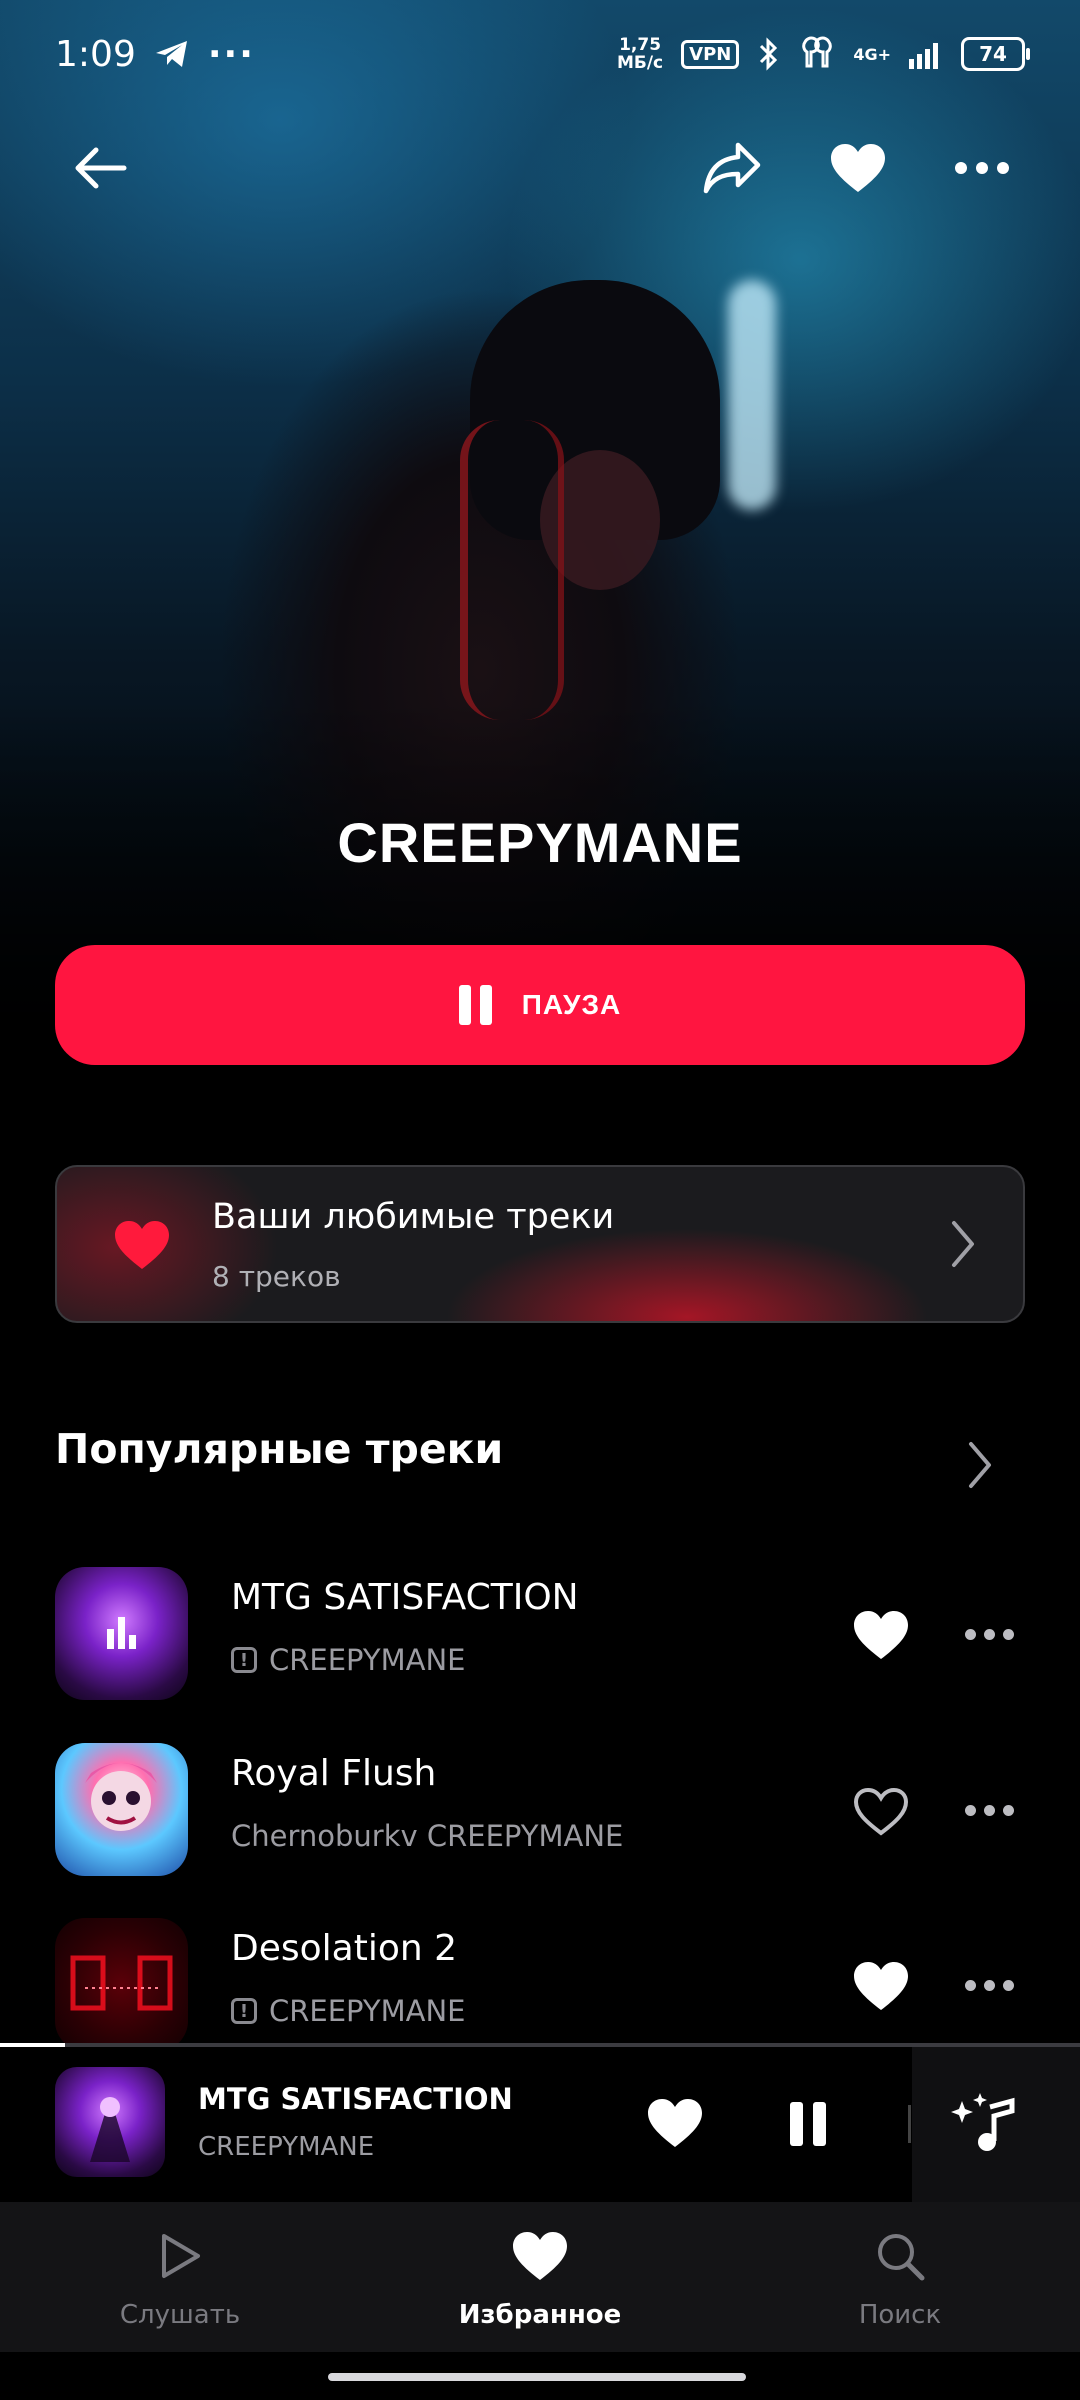  What do you see at coordinates (540, 1988) in the screenshot?
I see `track-row: Desolation 2 ! CREEPYMANE` at bounding box center [540, 1988].